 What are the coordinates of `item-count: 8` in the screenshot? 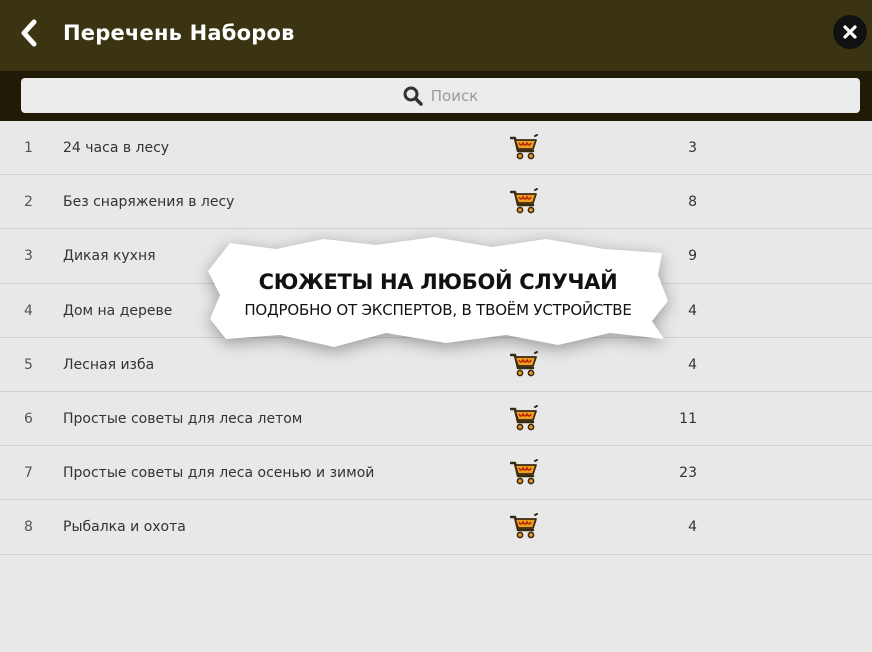 It's located at (692, 202).